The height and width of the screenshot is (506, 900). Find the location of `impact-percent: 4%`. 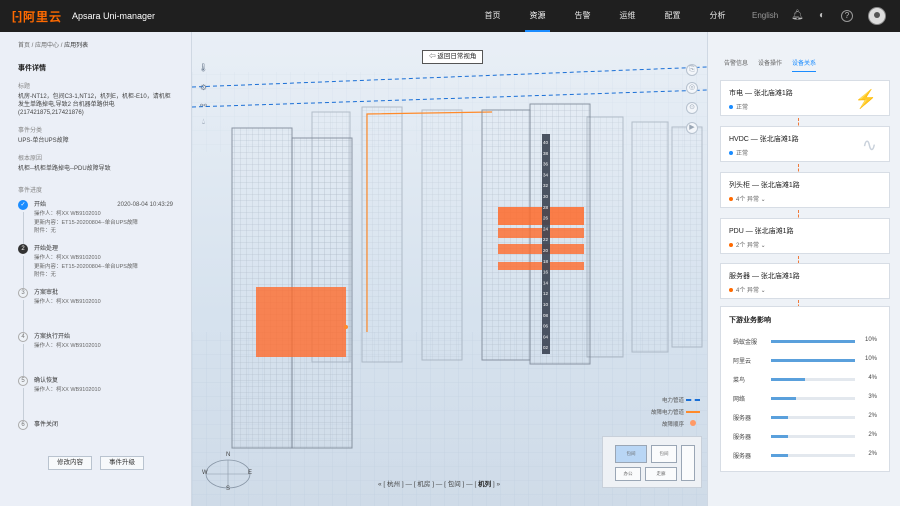

impact-percent: 4% is located at coordinates (872, 378).